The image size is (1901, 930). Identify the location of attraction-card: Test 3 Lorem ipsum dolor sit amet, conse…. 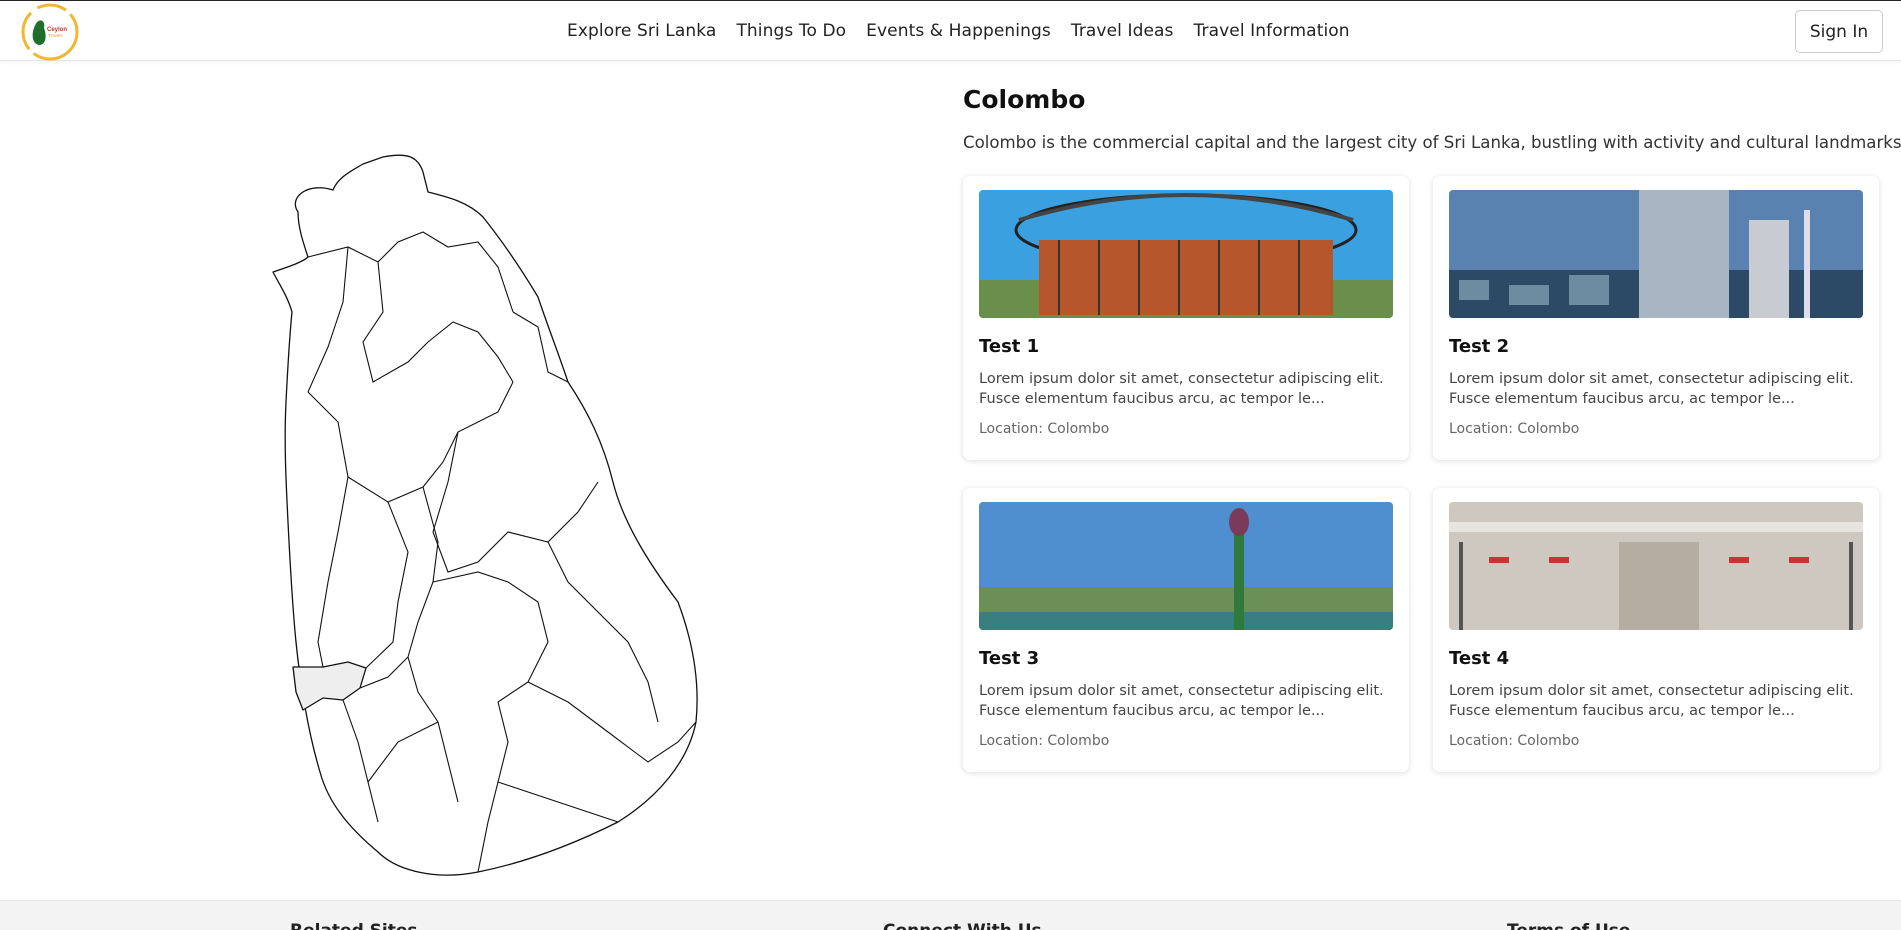
(1186, 630).